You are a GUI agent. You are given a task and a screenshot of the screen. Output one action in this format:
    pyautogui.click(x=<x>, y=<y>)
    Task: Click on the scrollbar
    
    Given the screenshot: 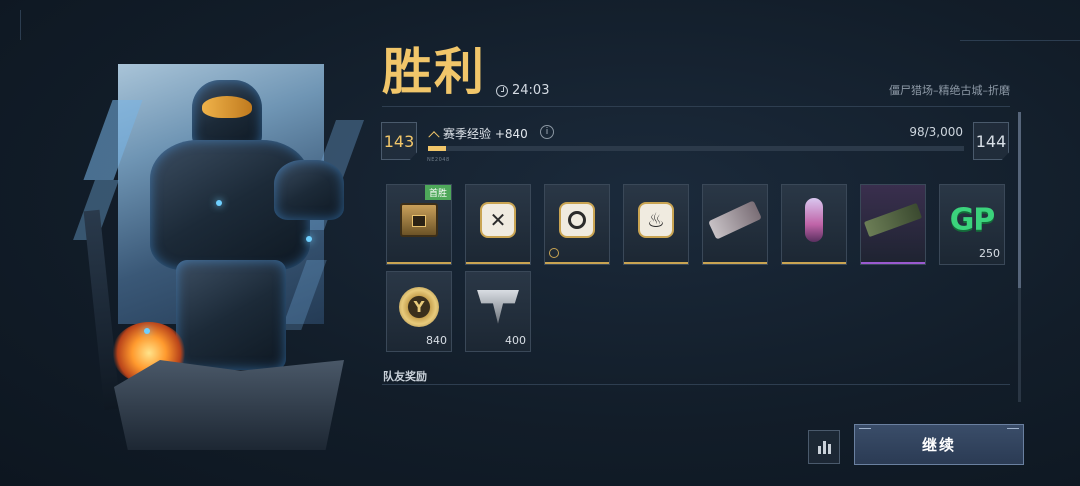 What is the action you would take?
    pyautogui.click(x=1019, y=257)
    